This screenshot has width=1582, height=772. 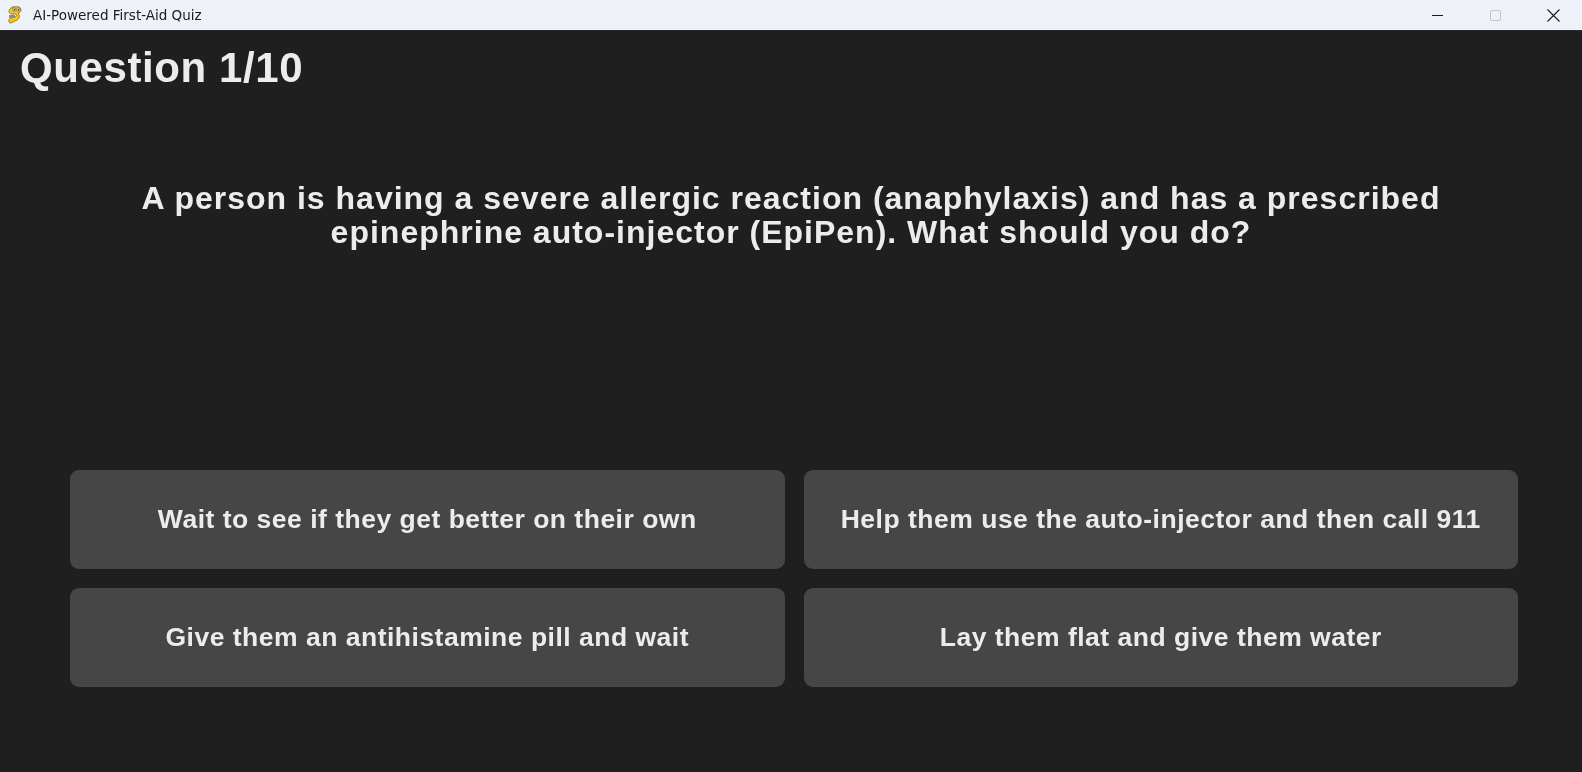 I want to click on window-title: AI-Powered First-Aid Quiz, so click(x=118, y=15).